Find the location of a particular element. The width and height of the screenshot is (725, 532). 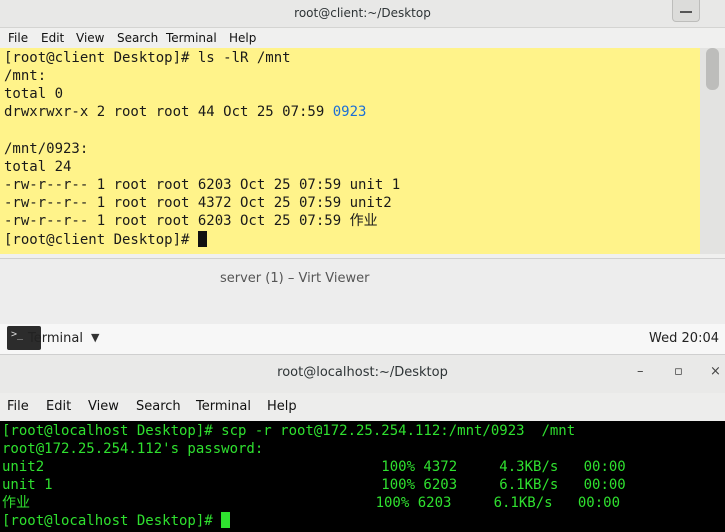

minimize-icon is located at coordinates (686, 12).